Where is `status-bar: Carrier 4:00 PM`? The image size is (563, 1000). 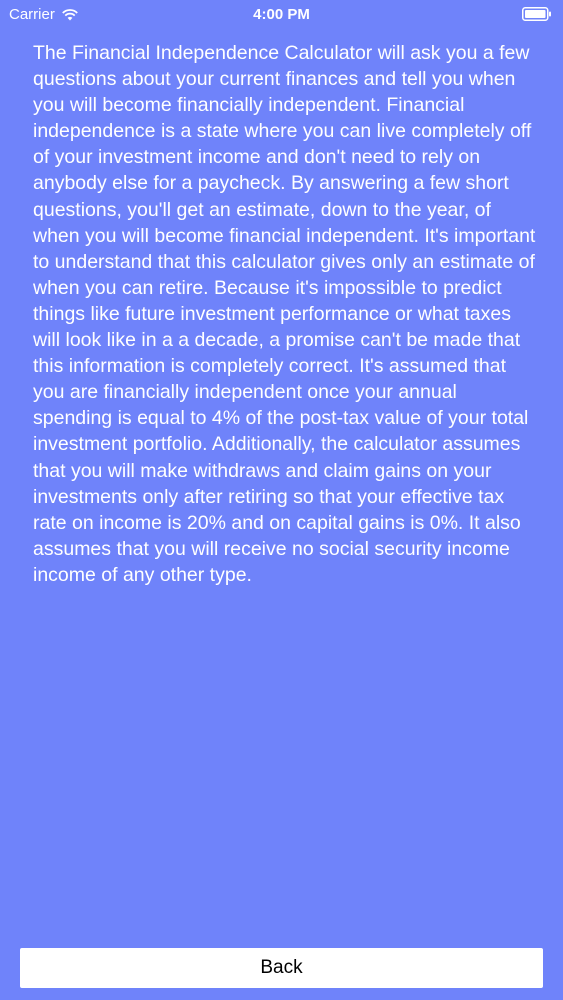
status-bar: Carrier 4:00 PM is located at coordinates (281, 15).